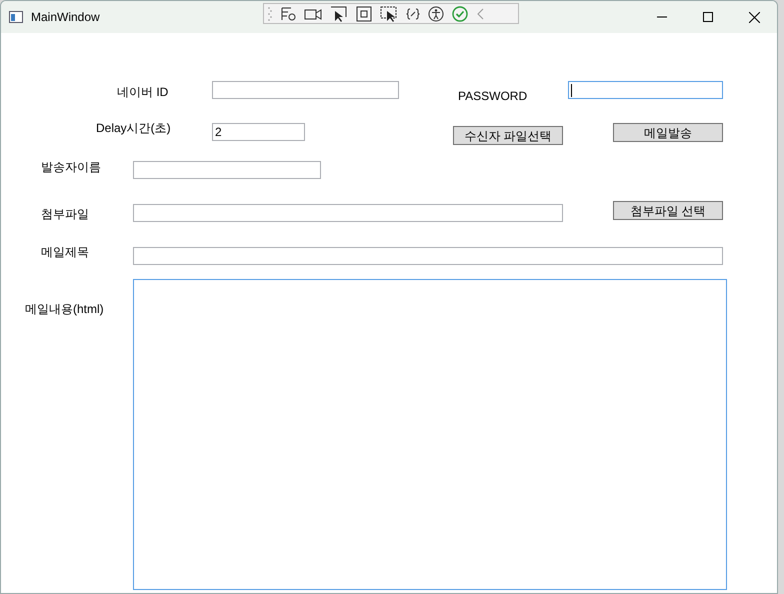 This screenshot has width=784, height=594. Describe the element at coordinates (270, 14) in the screenshot. I see `grip-icon` at that location.